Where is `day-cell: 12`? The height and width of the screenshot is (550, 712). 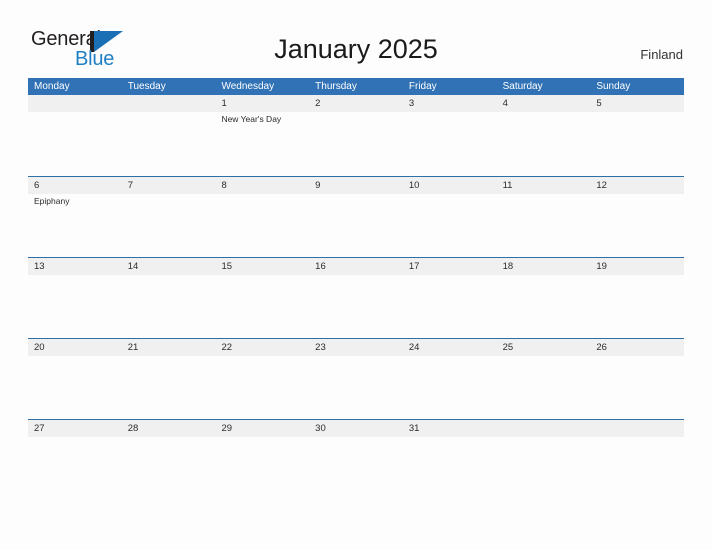
day-cell: 12 is located at coordinates (637, 217).